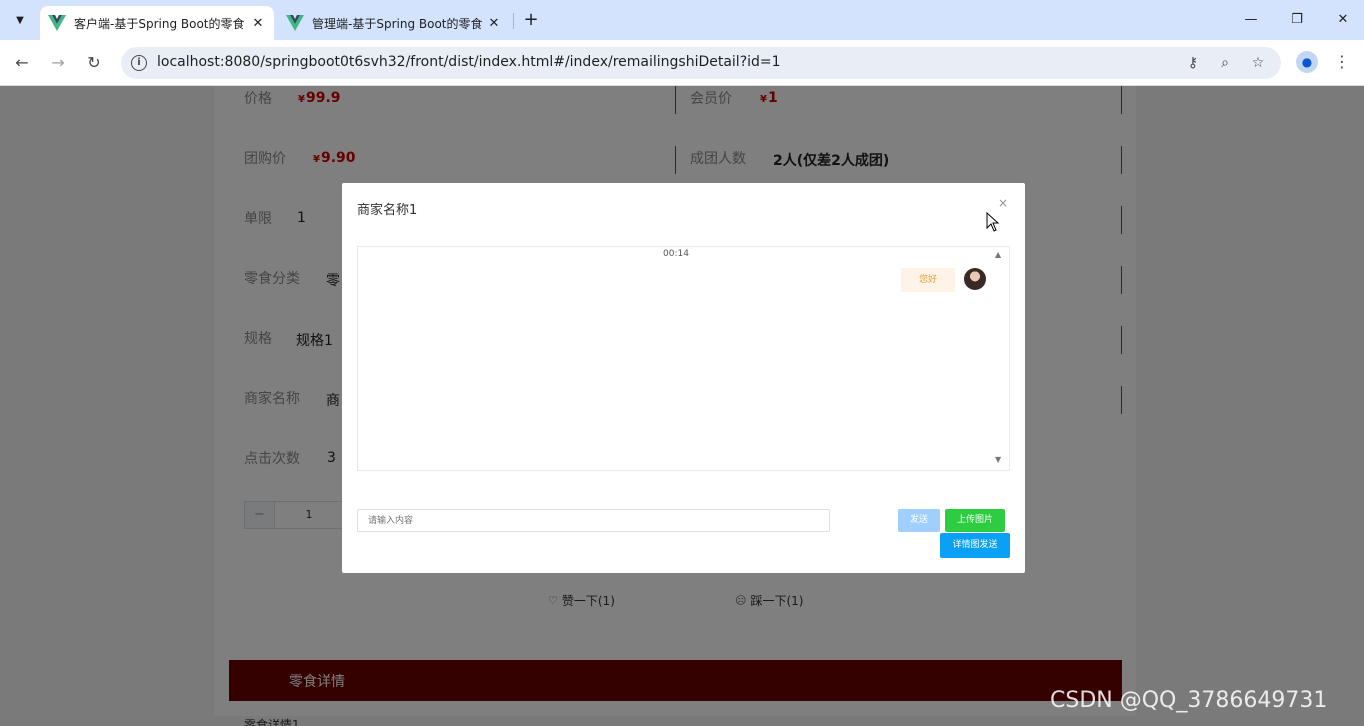 The height and width of the screenshot is (726, 1364). I want to click on back-arrow-icon: ←, so click(22, 63).